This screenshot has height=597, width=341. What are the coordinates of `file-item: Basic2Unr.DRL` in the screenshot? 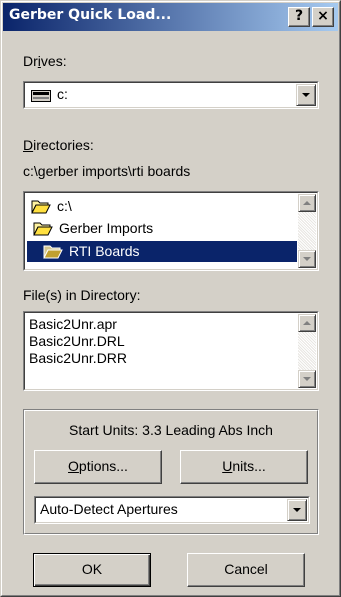 It's located at (77, 341).